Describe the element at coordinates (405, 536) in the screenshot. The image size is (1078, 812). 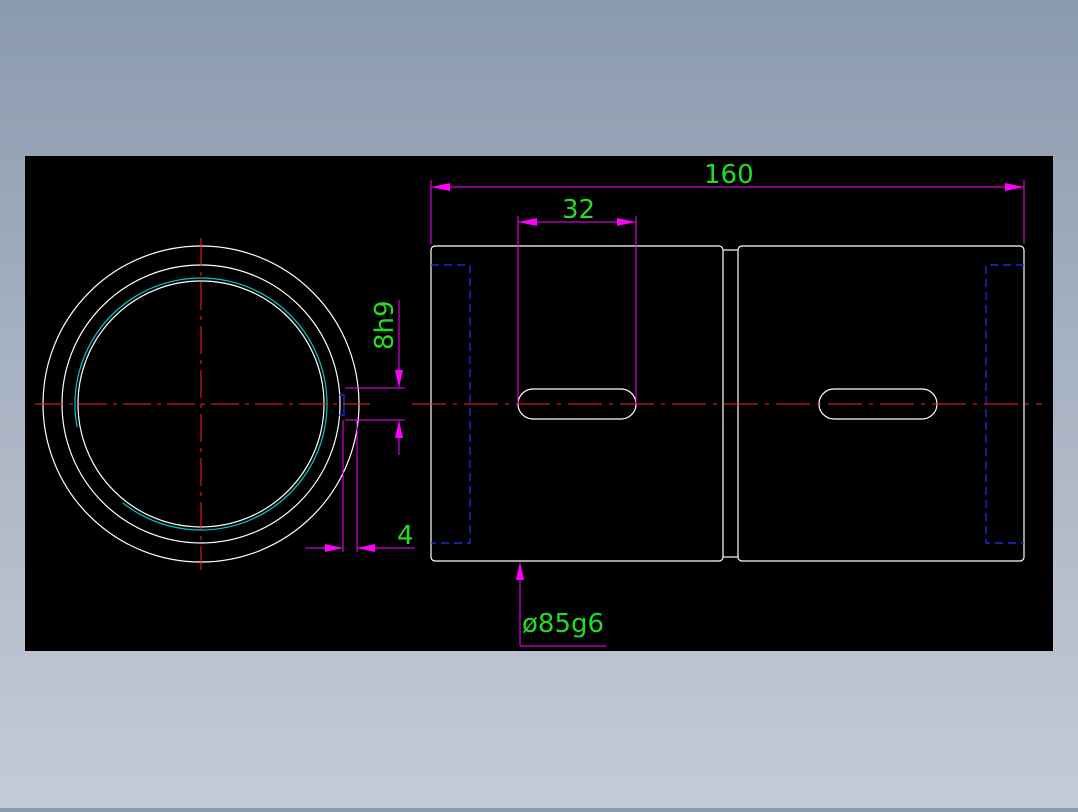
I see `wall-label: 4` at that location.